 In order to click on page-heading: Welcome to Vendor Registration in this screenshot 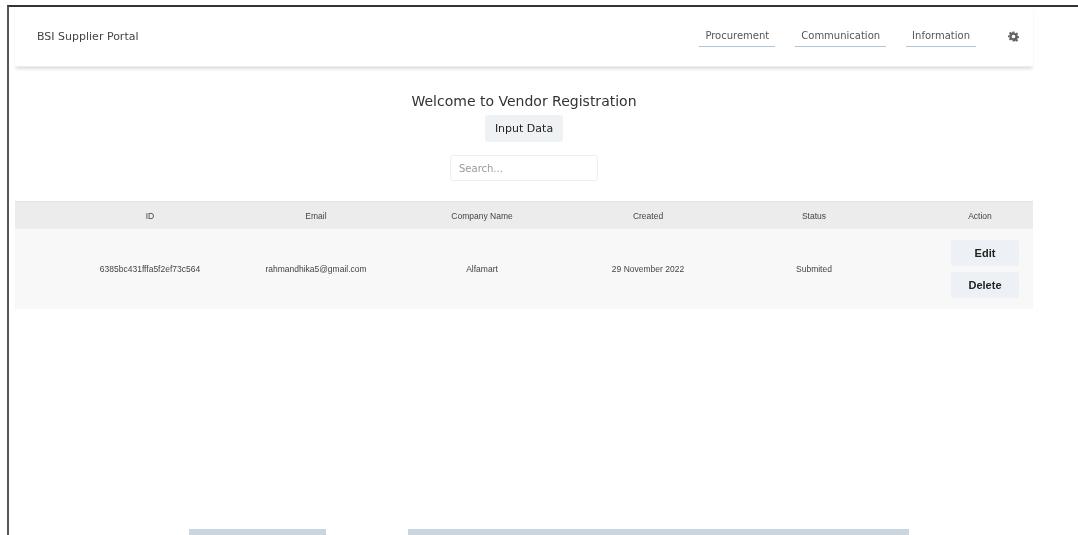, I will do `click(524, 101)`.